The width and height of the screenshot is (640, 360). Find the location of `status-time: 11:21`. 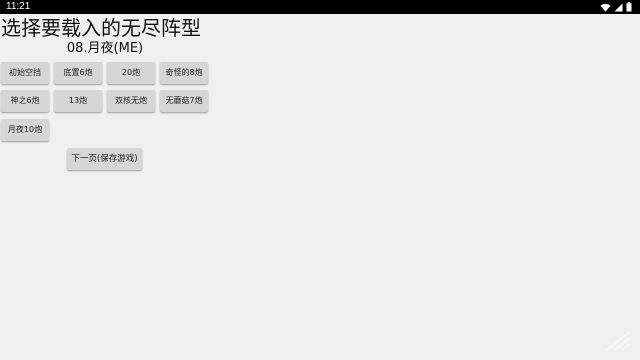

status-time: 11:21 is located at coordinates (18, 6).